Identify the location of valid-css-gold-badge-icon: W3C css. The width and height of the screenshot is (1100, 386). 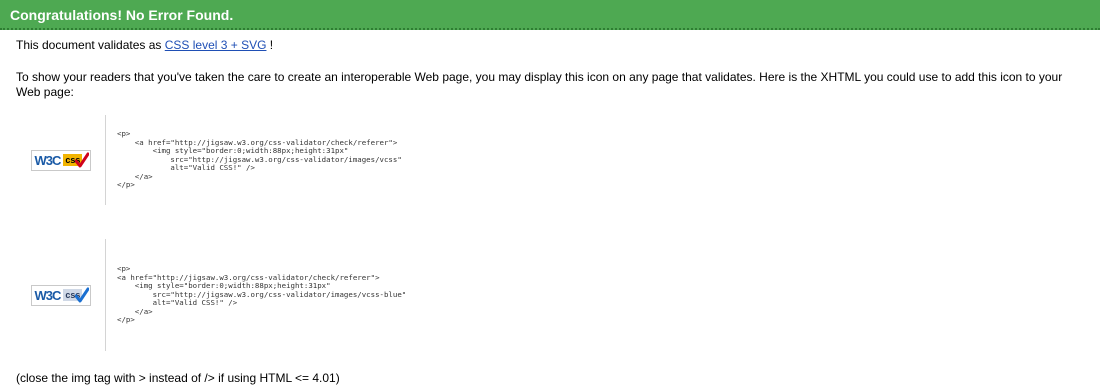
(60, 160).